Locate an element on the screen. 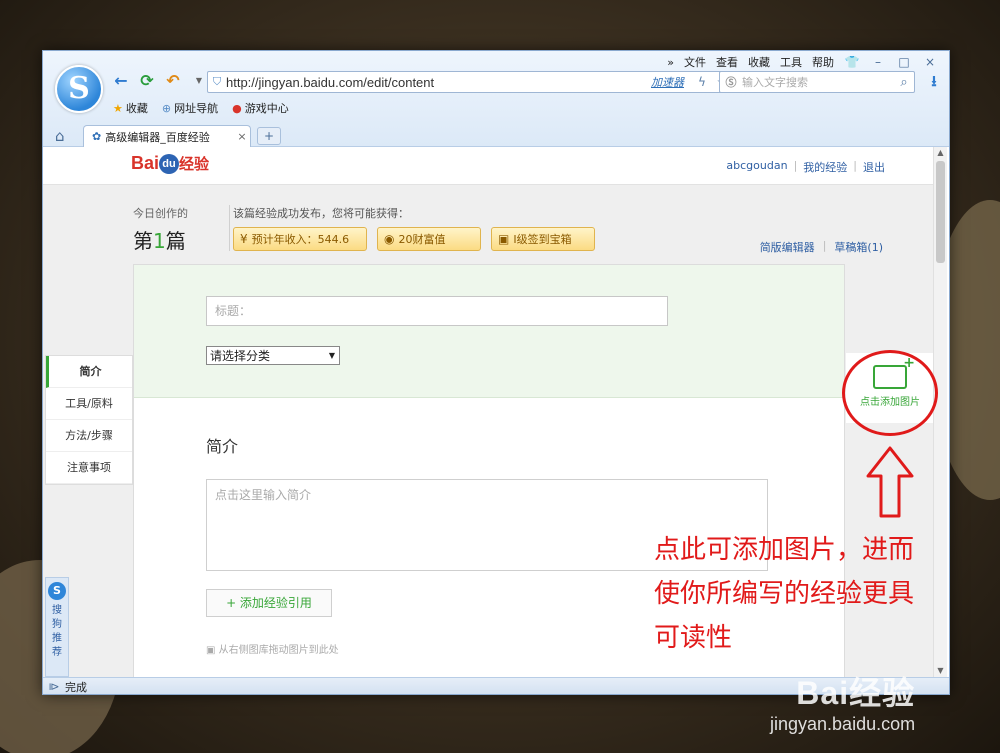 This screenshot has height=753, width=1000. vertical-scrollbar: ▲ ▼ is located at coordinates (940, 412).